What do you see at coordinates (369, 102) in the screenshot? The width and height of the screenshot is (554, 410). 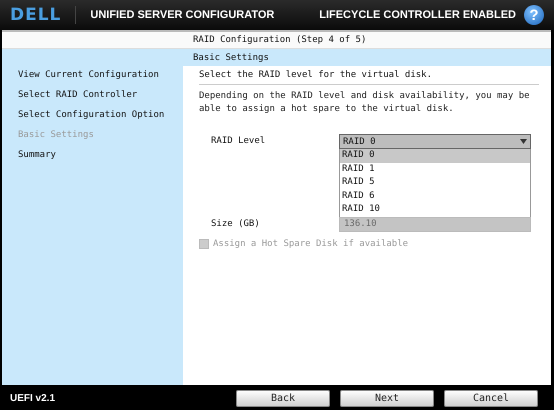 I see `description-text: Depending on the RAID level and disk availability, you may be able to assign a hot spare to the virtual disk.` at bounding box center [369, 102].